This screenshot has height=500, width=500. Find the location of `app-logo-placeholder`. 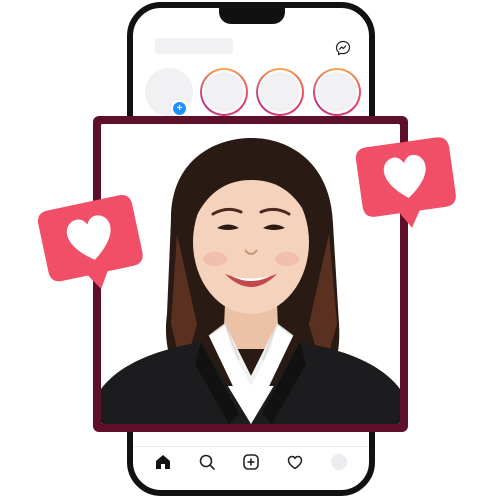

app-logo-placeholder is located at coordinates (194, 46).